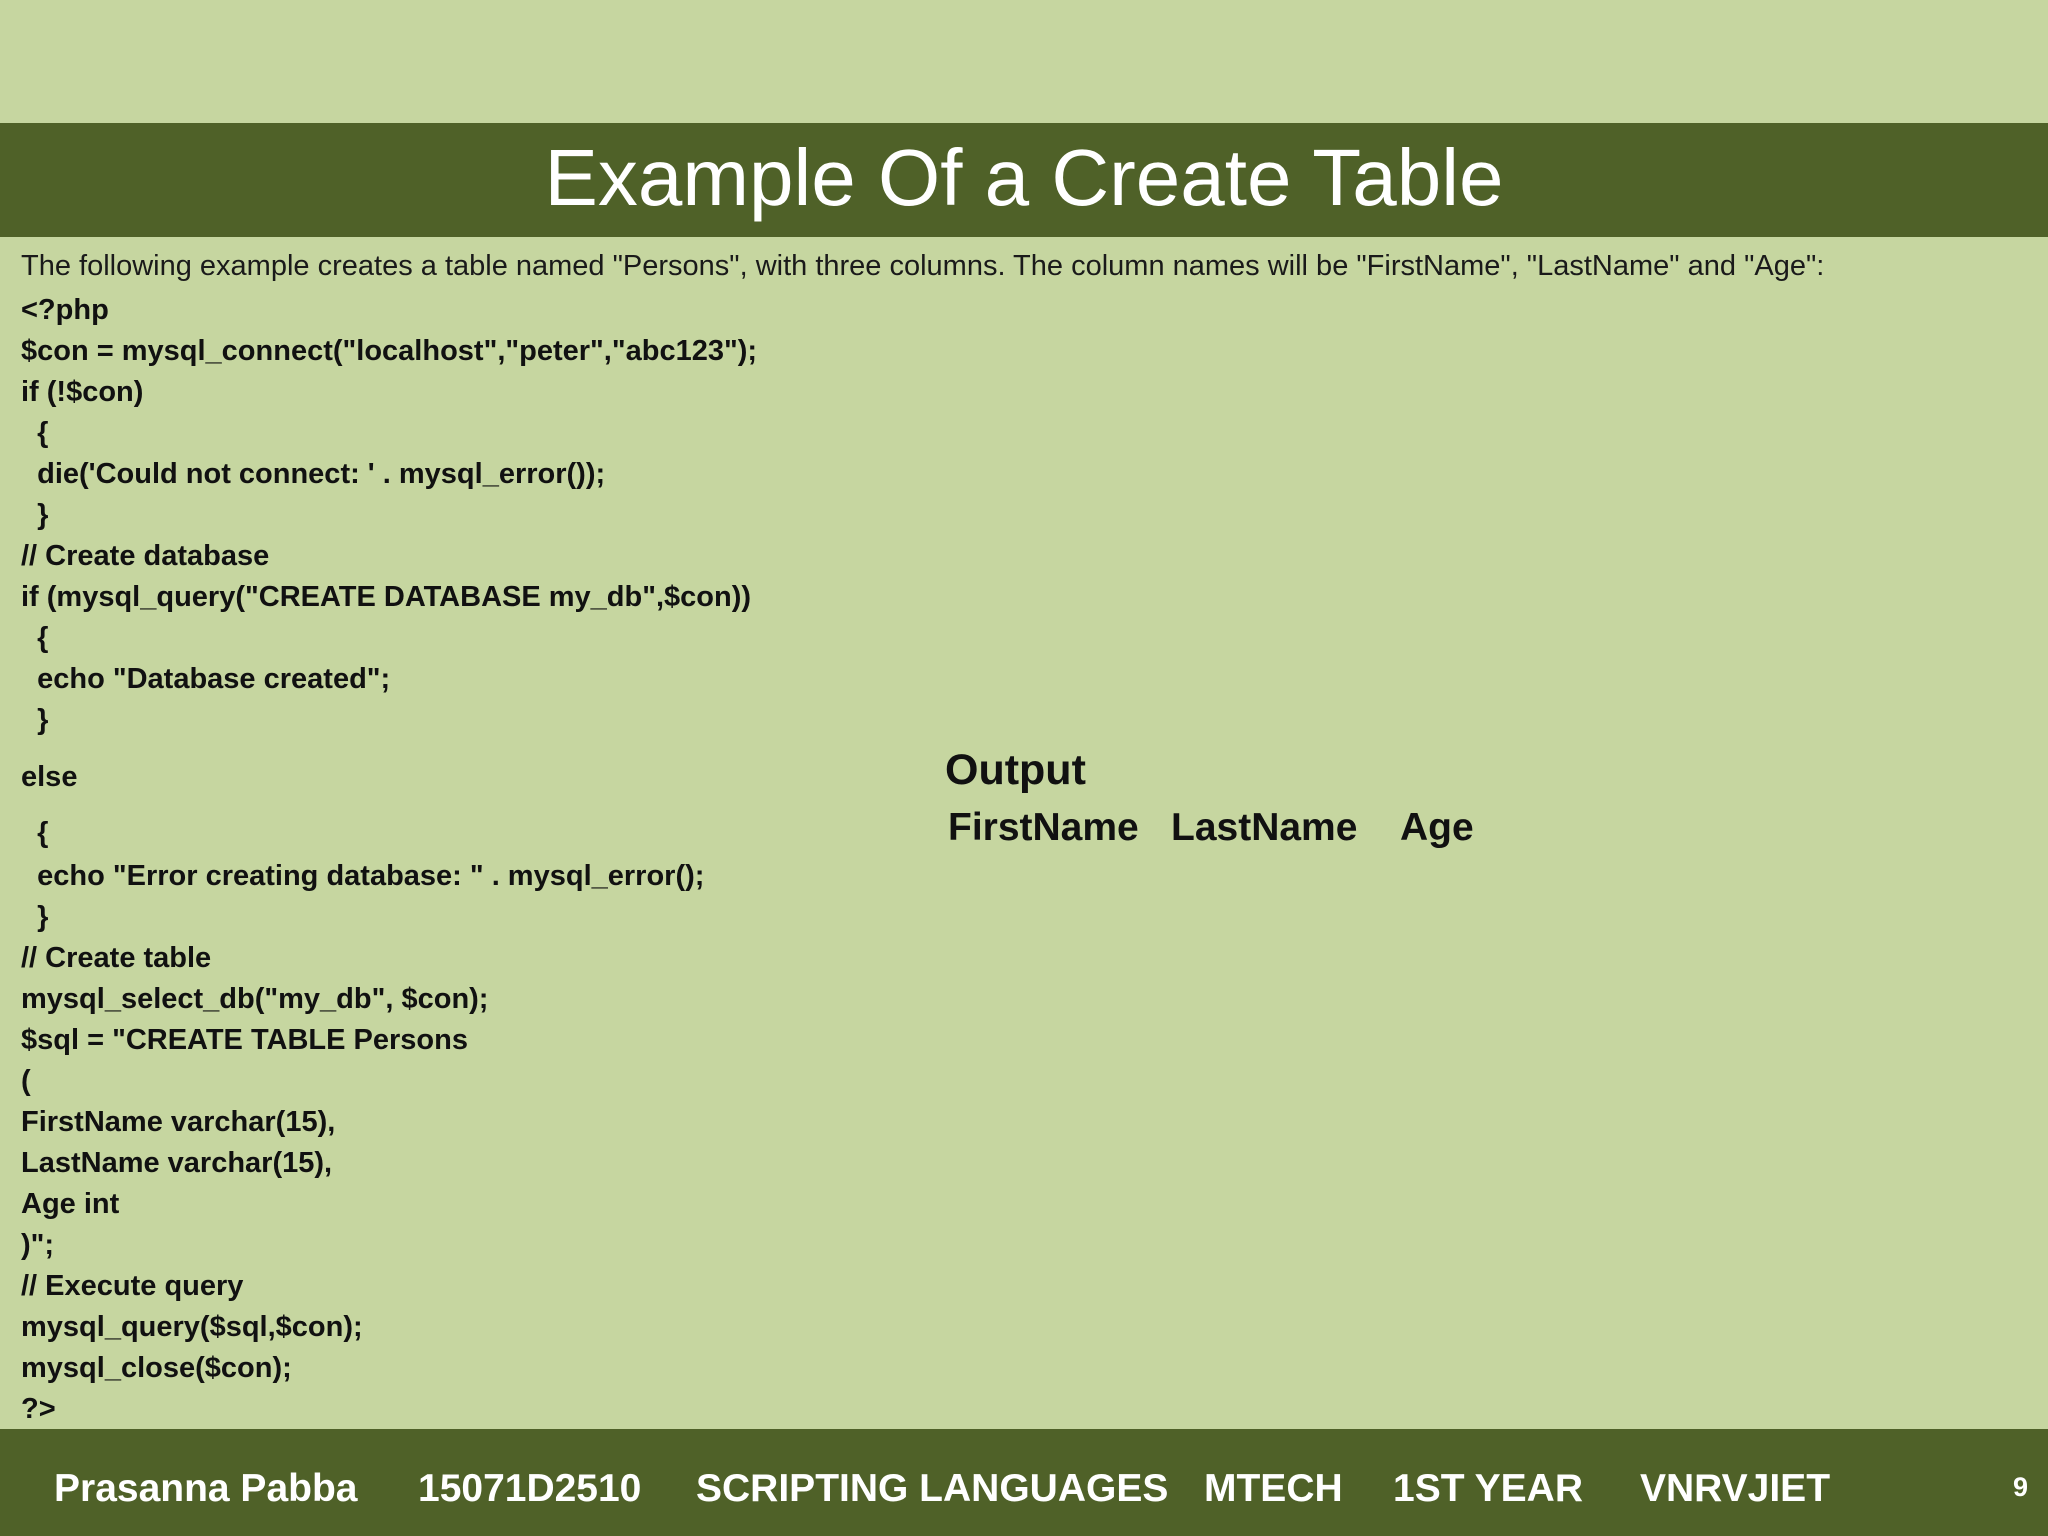 The width and height of the screenshot is (2048, 1536). What do you see at coordinates (26, 1081) in the screenshot?
I see `code-line: (` at bounding box center [26, 1081].